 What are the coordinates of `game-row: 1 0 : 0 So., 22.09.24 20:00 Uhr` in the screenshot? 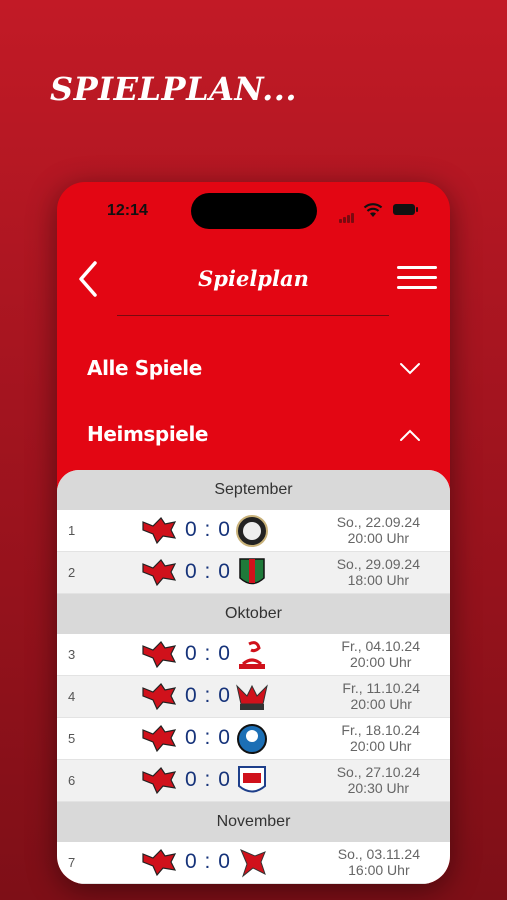 It's located at (253, 531).